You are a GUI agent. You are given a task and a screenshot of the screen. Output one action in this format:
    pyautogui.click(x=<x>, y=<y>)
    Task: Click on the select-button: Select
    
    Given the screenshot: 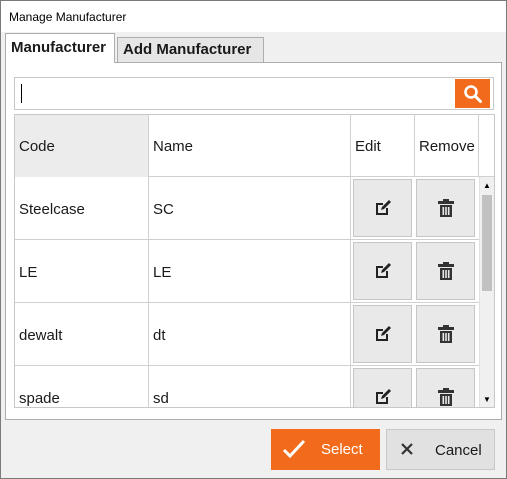 What is the action you would take?
    pyautogui.click(x=325, y=449)
    